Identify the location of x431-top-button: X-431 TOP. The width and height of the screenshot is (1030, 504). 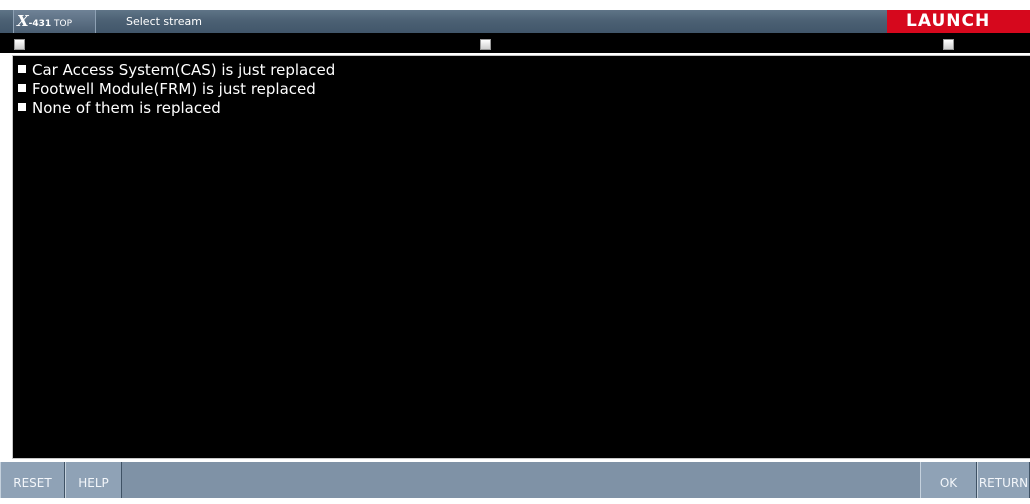
(54, 21).